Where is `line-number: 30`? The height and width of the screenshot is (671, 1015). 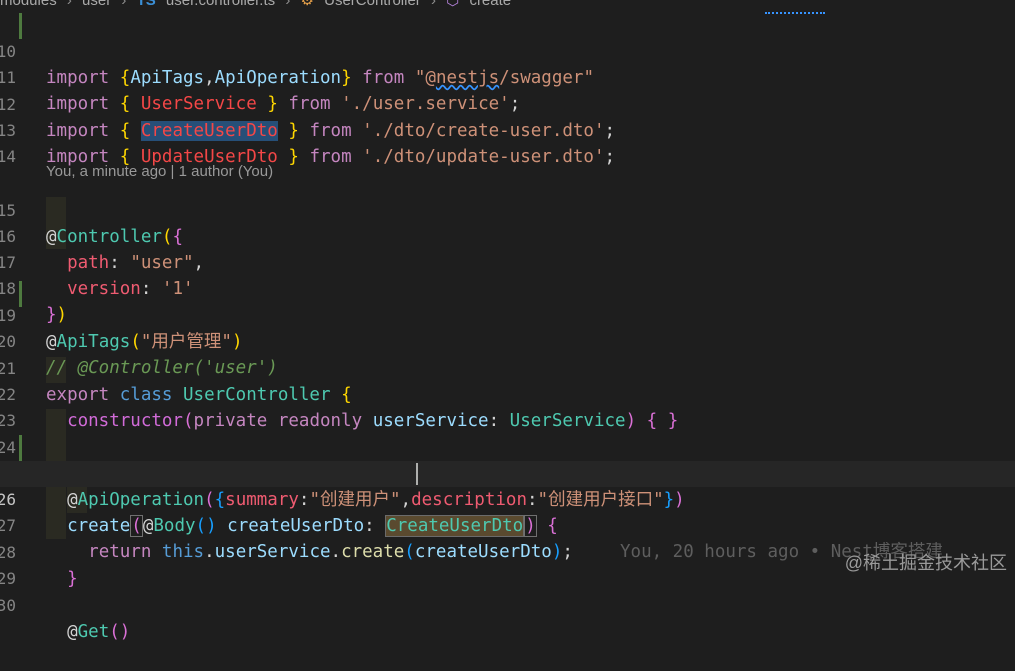 line-number: 30 is located at coordinates (8, 605).